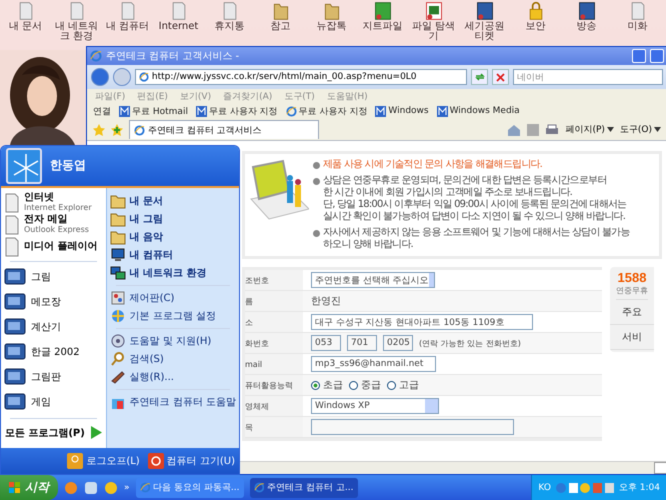 Image resolution: width=666 pixels, height=500 pixels. I want to click on icon-label: 참고, so click(280, 27).